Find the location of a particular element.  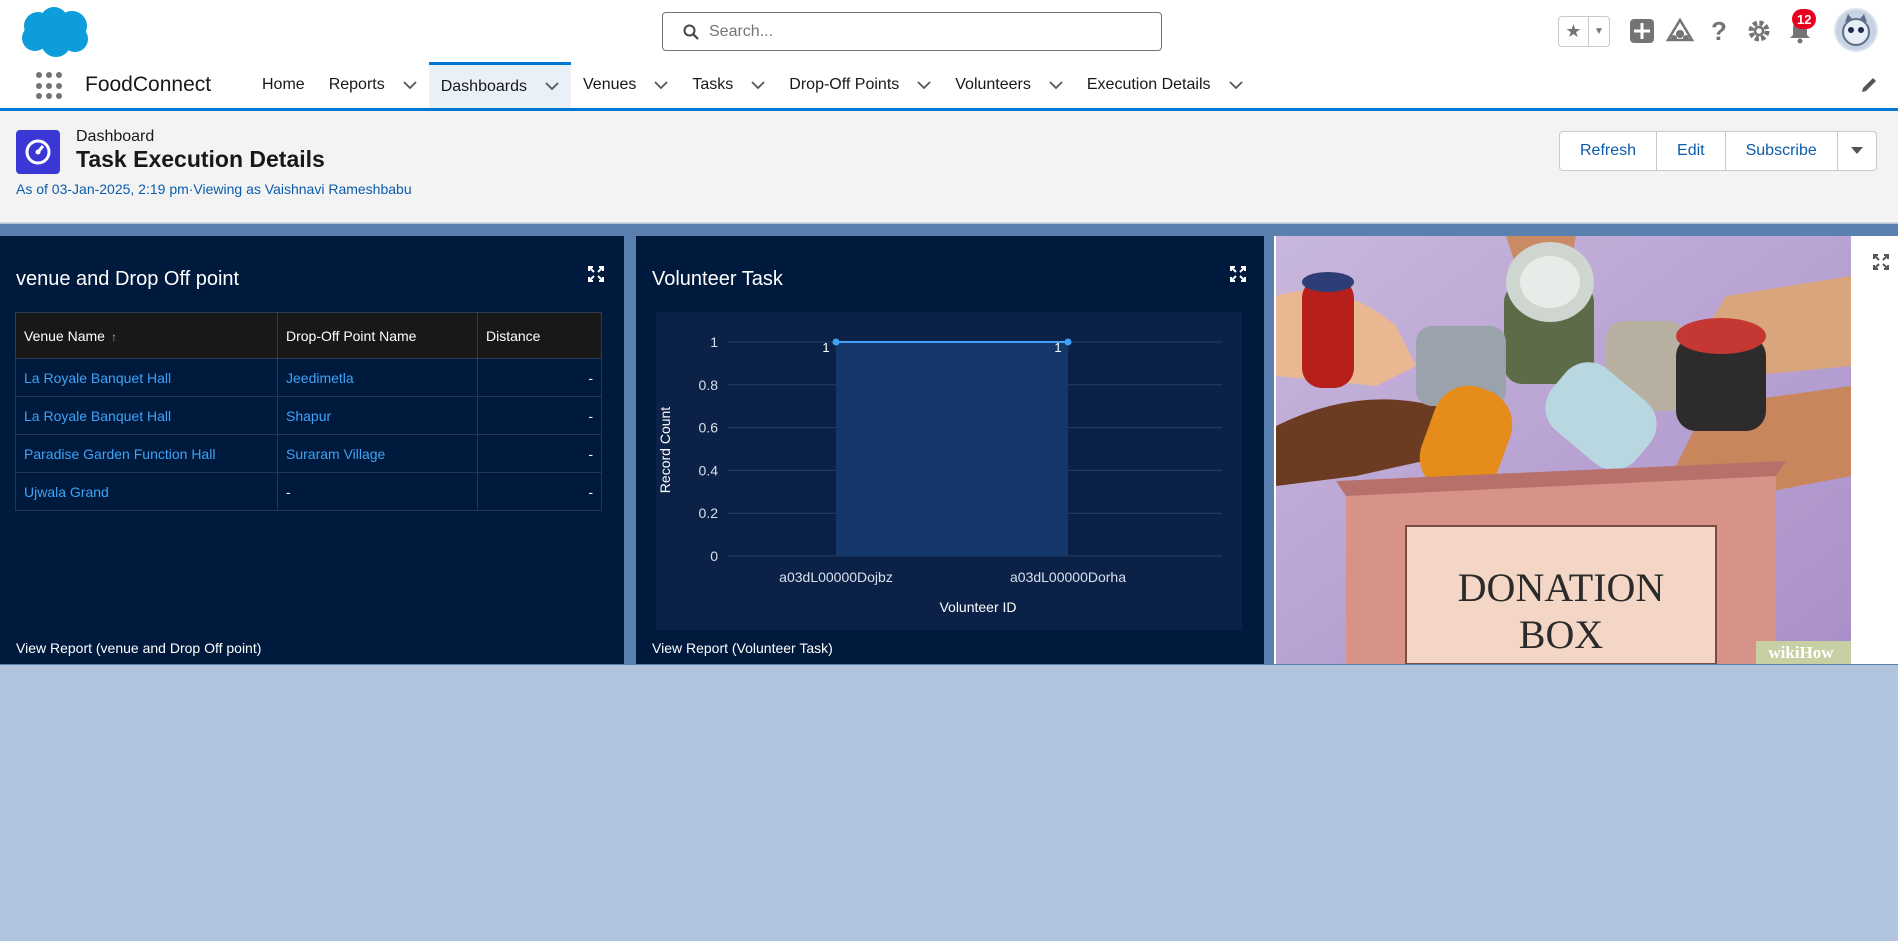

favorites-button-group: ★ ▼ is located at coordinates (1584, 31).